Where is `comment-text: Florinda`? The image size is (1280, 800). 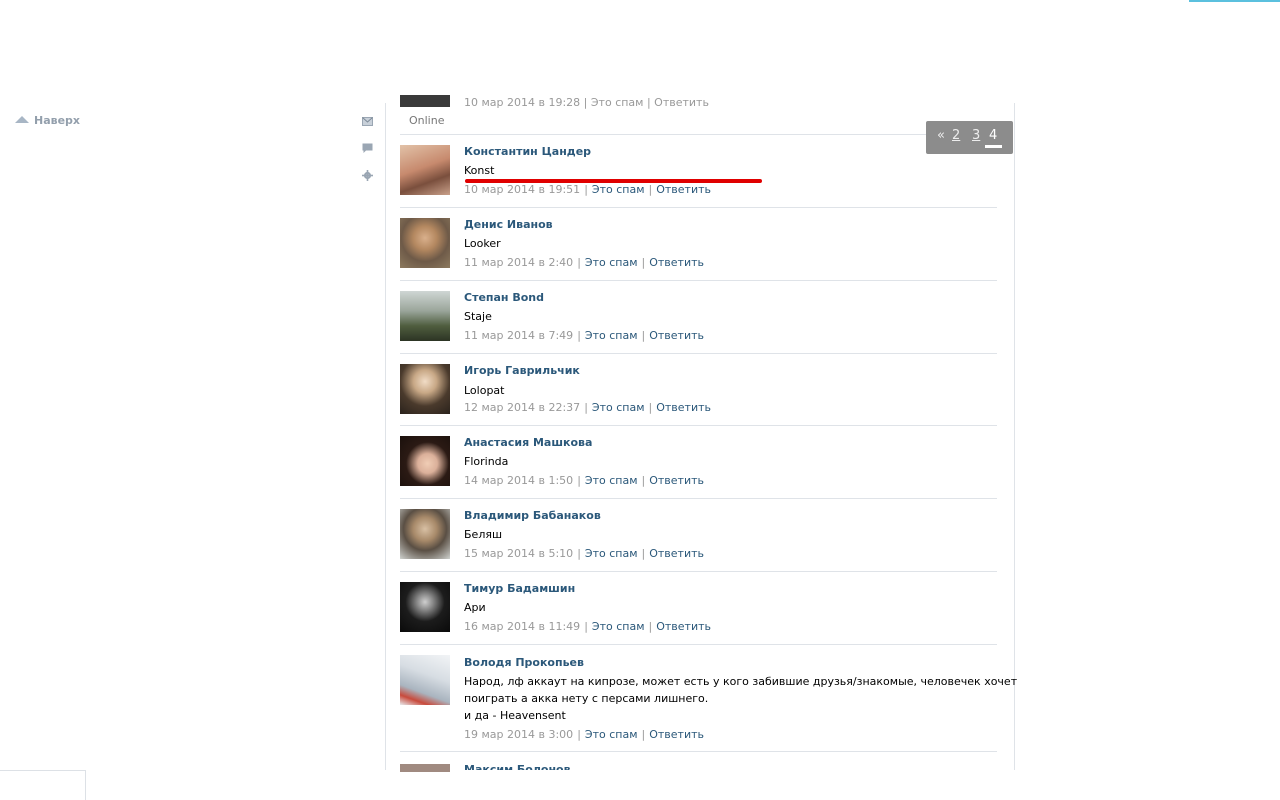 comment-text: Florinda is located at coordinates (486, 461).